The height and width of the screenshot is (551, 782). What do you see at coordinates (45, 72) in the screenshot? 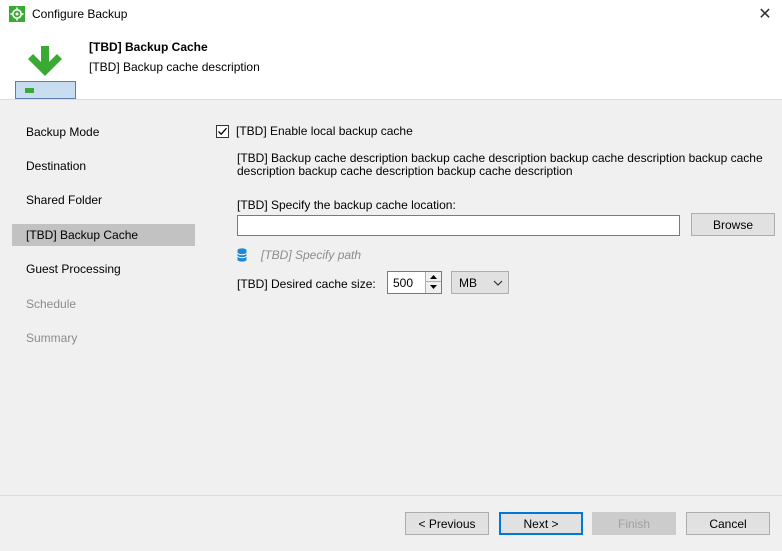
I see `backup-download-icon` at bounding box center [45, 72].